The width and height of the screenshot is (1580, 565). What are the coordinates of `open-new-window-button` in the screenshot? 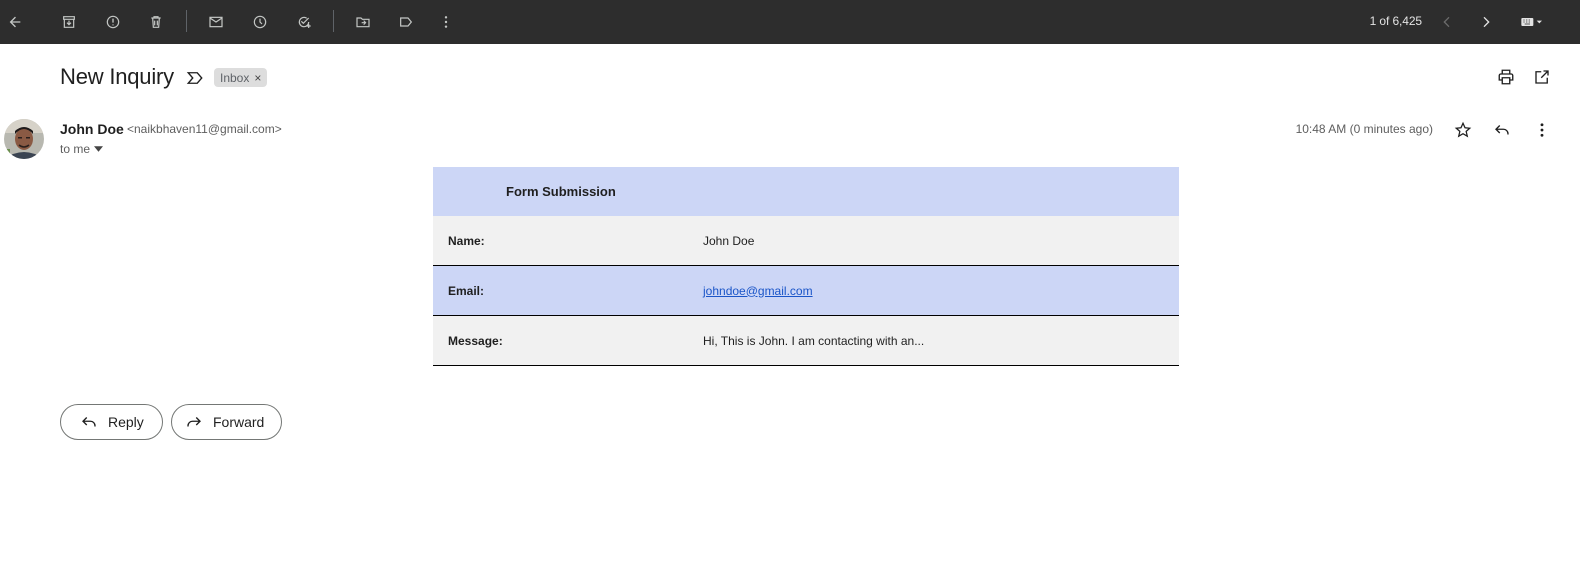 It's located at (1542, 77).